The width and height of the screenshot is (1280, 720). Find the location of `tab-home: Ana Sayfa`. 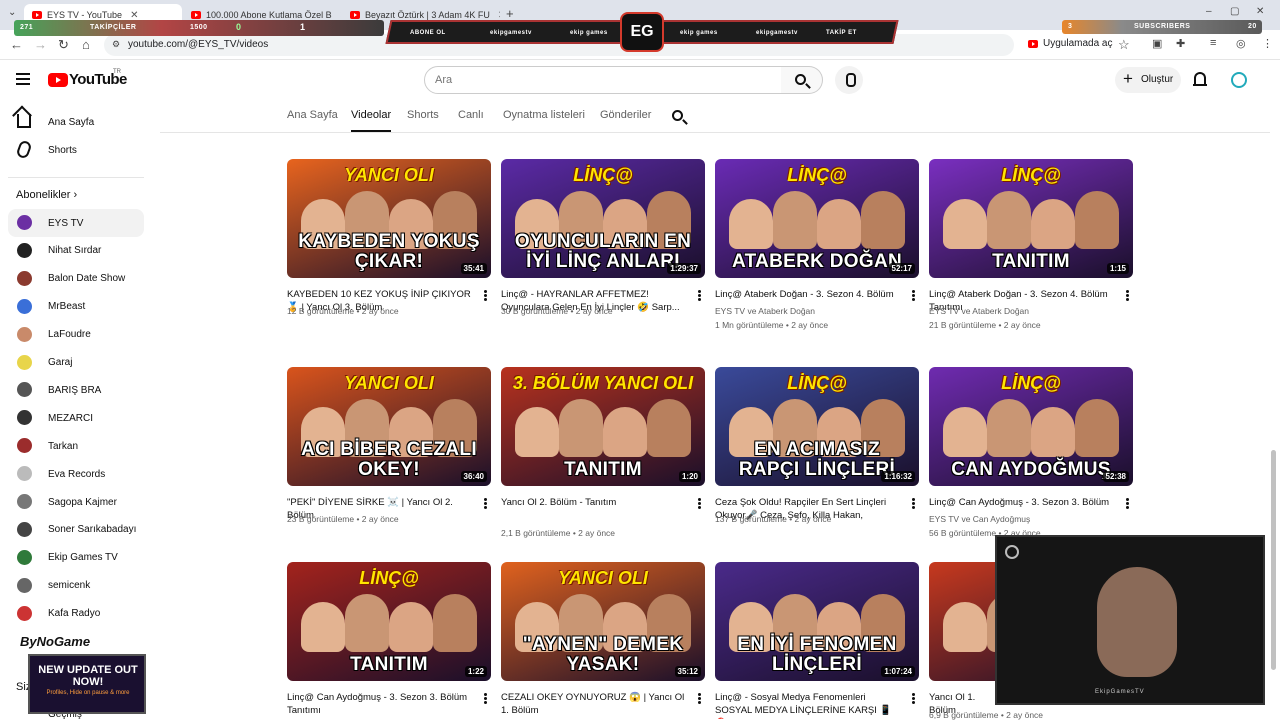

tab-home: Ana Sayfa is located at coordinates (312, 115).